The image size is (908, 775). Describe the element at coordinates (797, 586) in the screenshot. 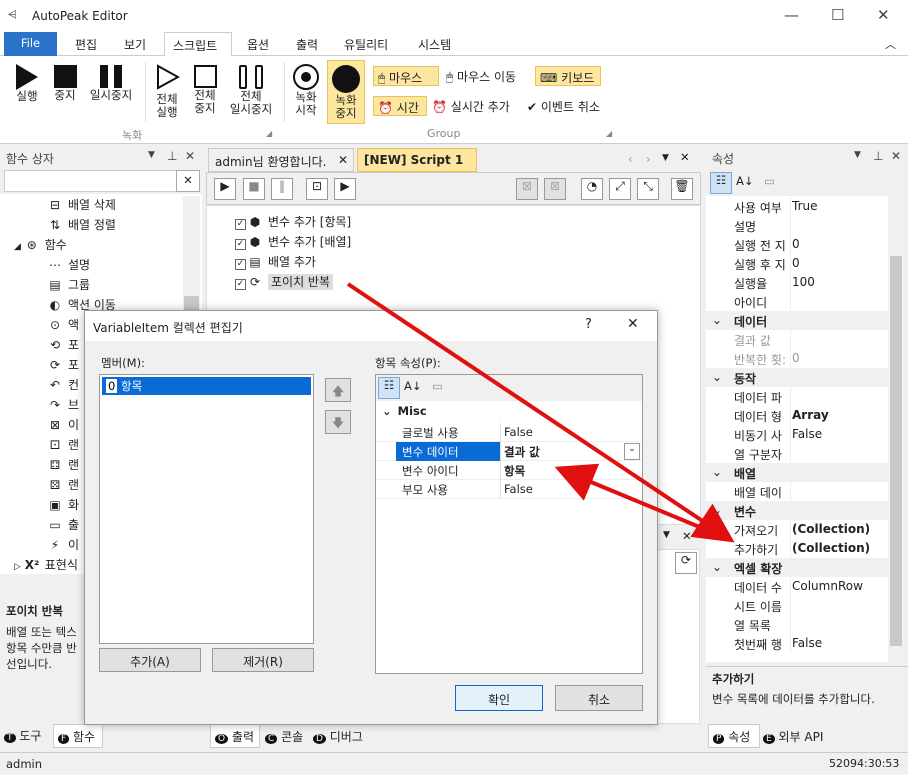

I see `property-row: 데이터 수 ColumnRow` at that location.